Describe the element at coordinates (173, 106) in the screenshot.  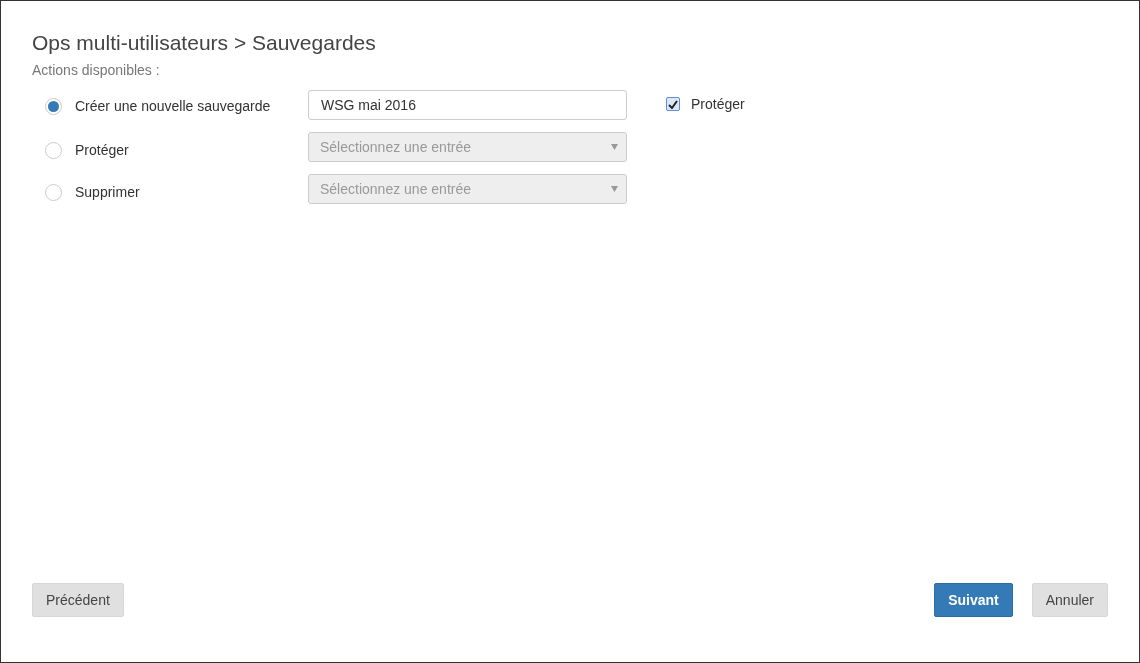
I see `radio-label: Créer une nouvelle sauvegarde` at that location.